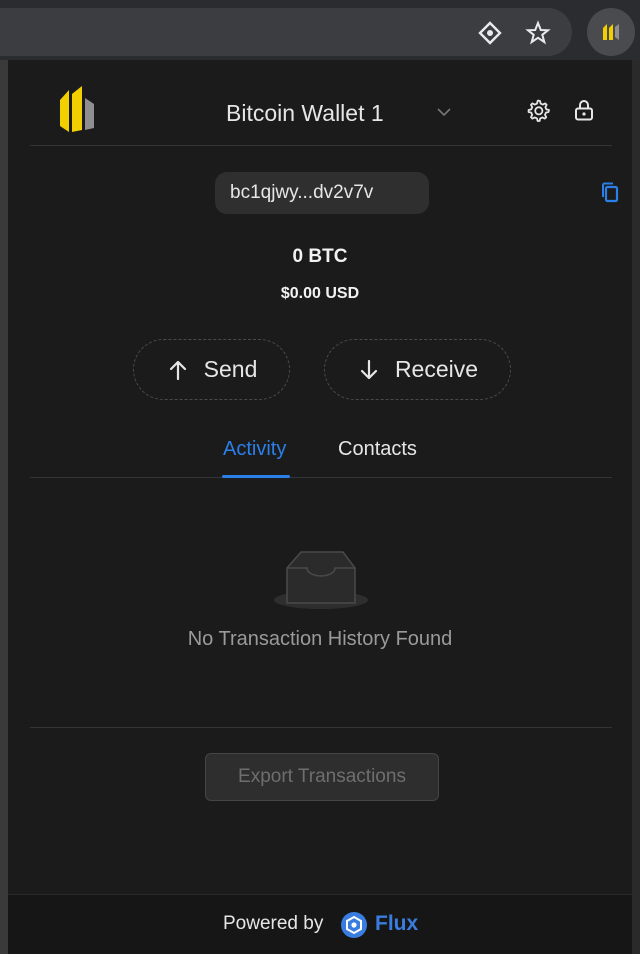 This screenshot has height=954, width=640. I want to click on page-background-right, so click(636, 507).